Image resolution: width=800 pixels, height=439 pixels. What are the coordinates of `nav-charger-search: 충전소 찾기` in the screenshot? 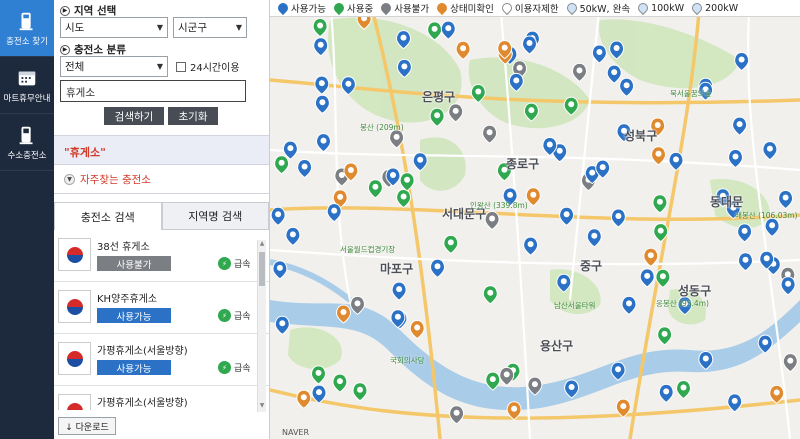 It's located at (27, 28).